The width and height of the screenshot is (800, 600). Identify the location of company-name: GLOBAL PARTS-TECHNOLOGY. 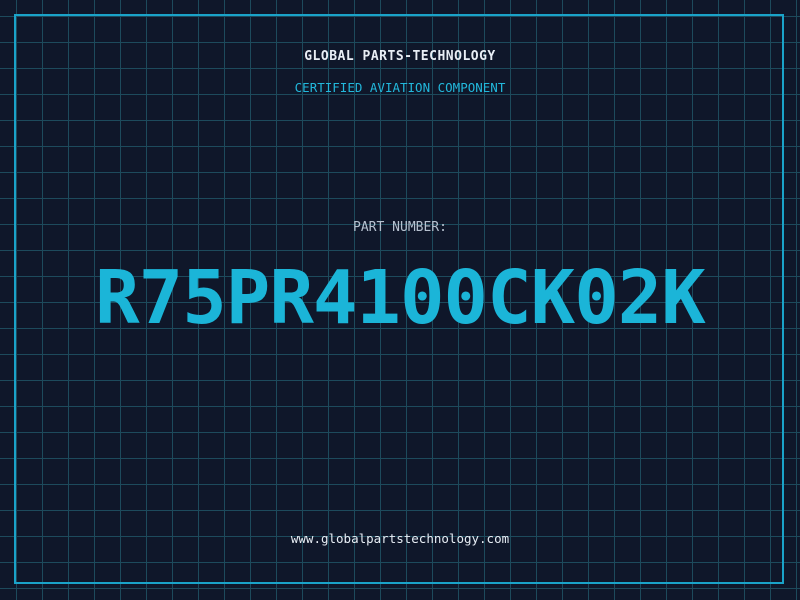
(400, 56).